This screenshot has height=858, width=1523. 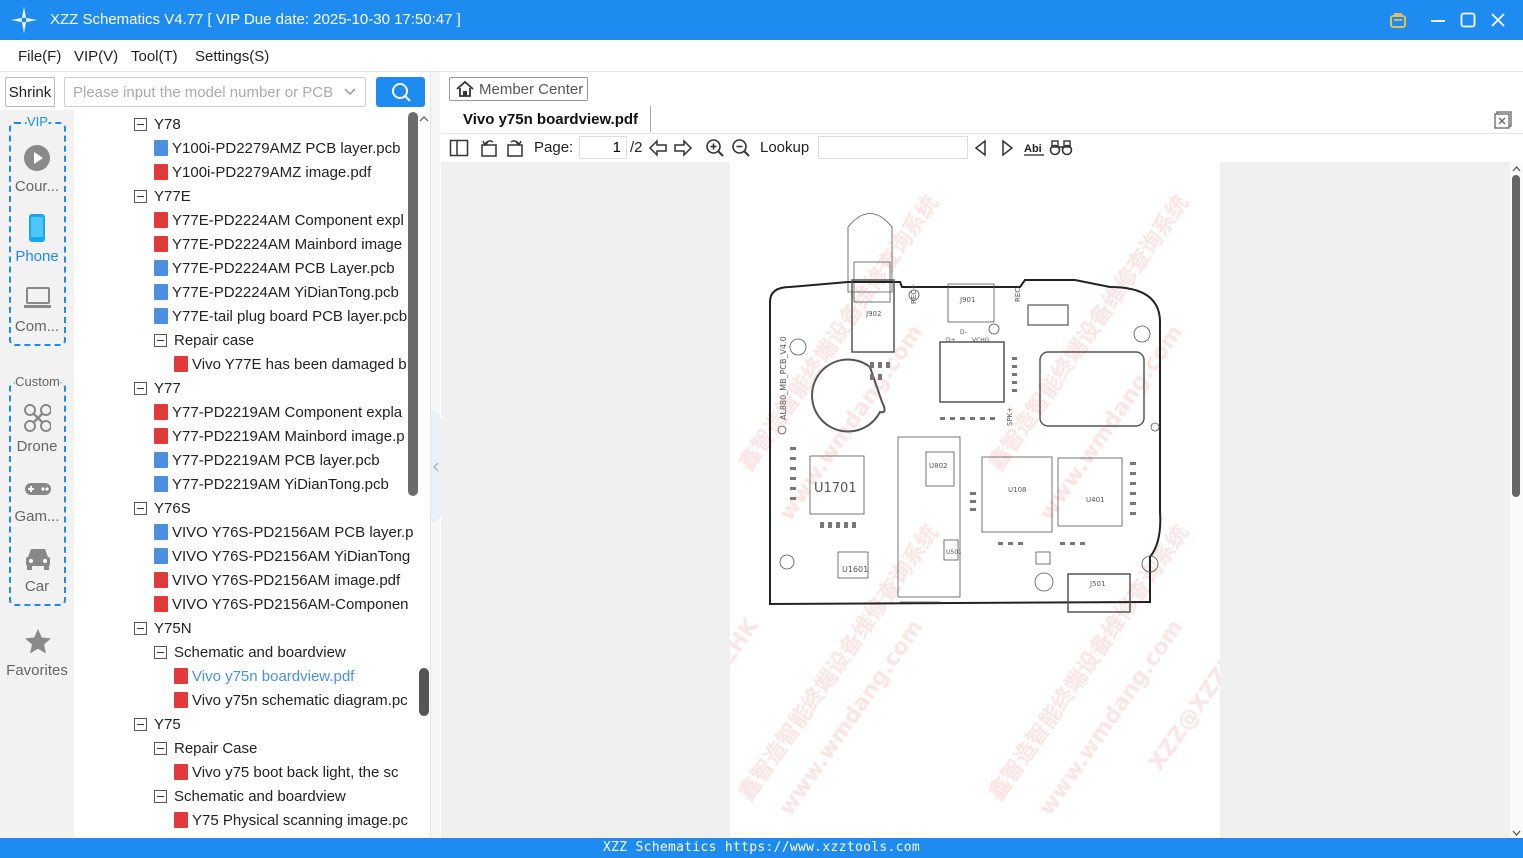 I want to click on tree-file: Vivo Y77E has been damaged b, so click(x=290, y=364).